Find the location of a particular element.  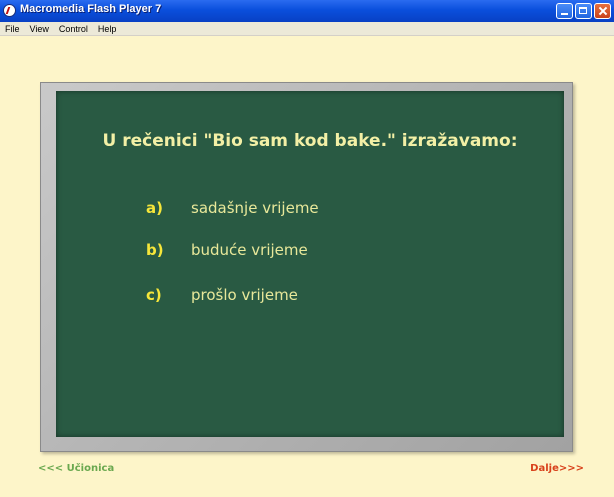

answer-text: sadašnje vrijeme is located at coordinates (255, 208).